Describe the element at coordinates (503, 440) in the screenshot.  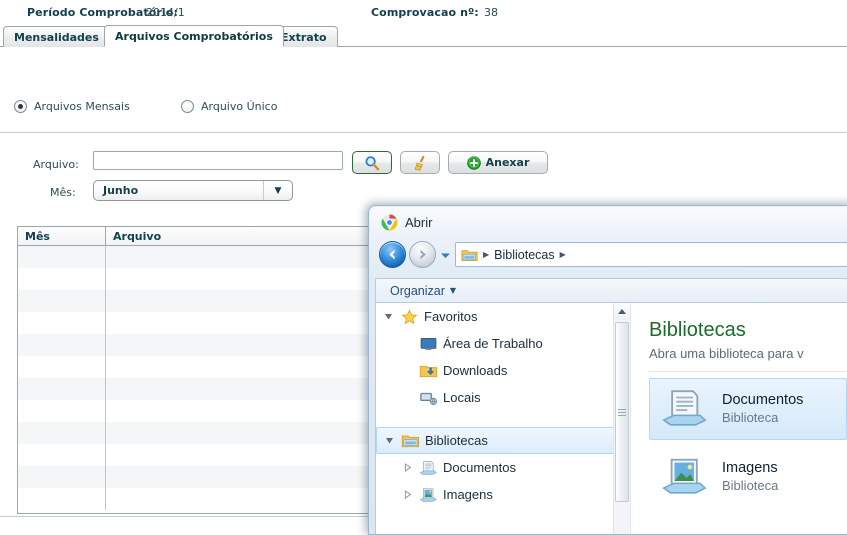
I see `tree-item-bibliotecas: Bibliotecas` at that location.